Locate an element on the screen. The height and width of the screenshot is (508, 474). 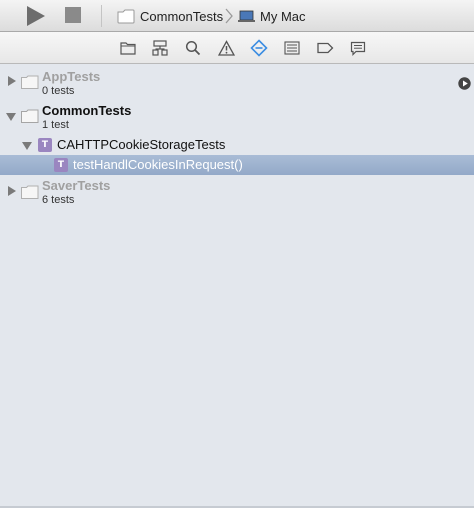
debug-navigator-button is located at coordinates (292, 48).